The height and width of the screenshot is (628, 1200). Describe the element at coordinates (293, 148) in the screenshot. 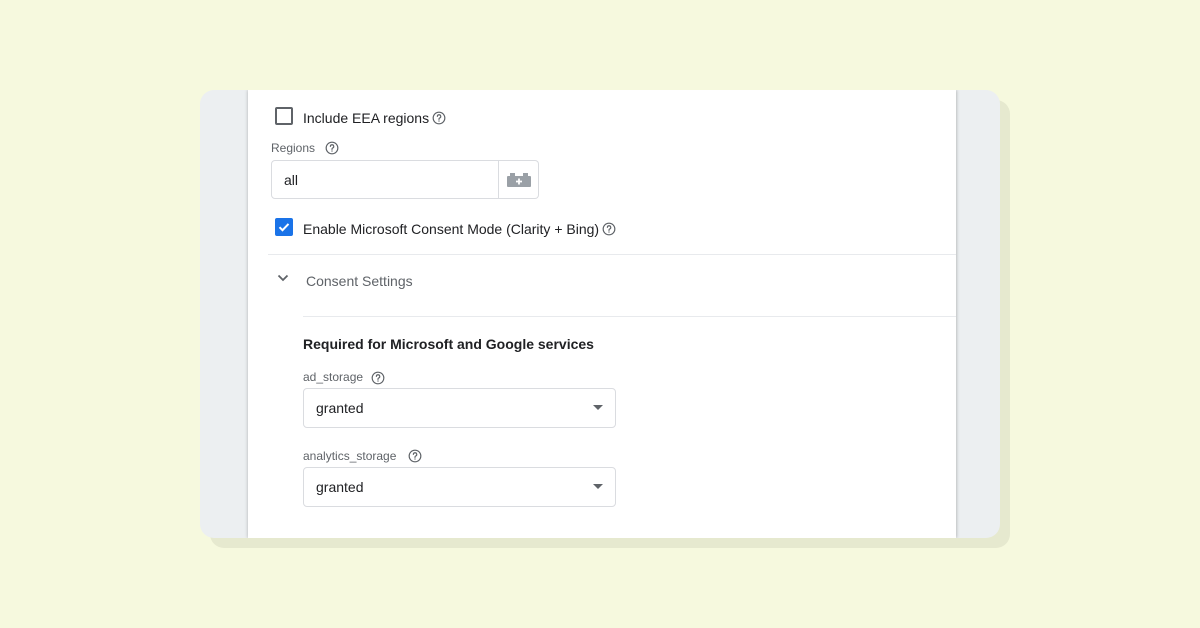

I see `regions-label: Regions` at that location.